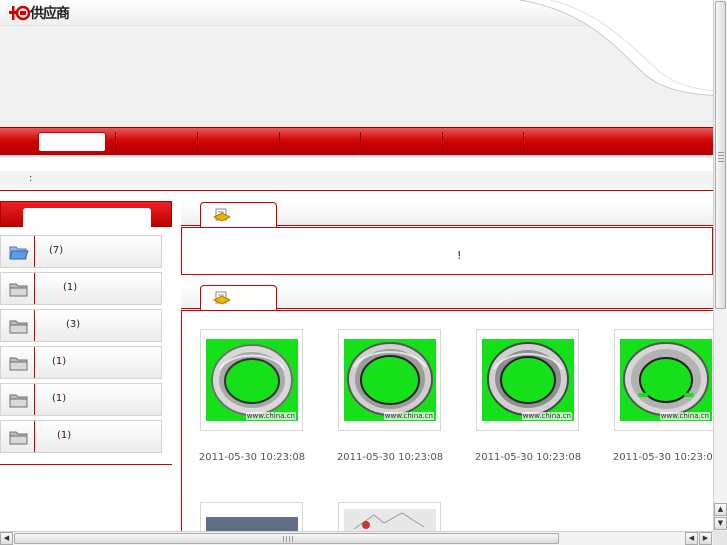  What do you see at coordinates (356, 179) in the screenshot?
I see `breadcrumb-bar: :` at bounding box center [356, 179].